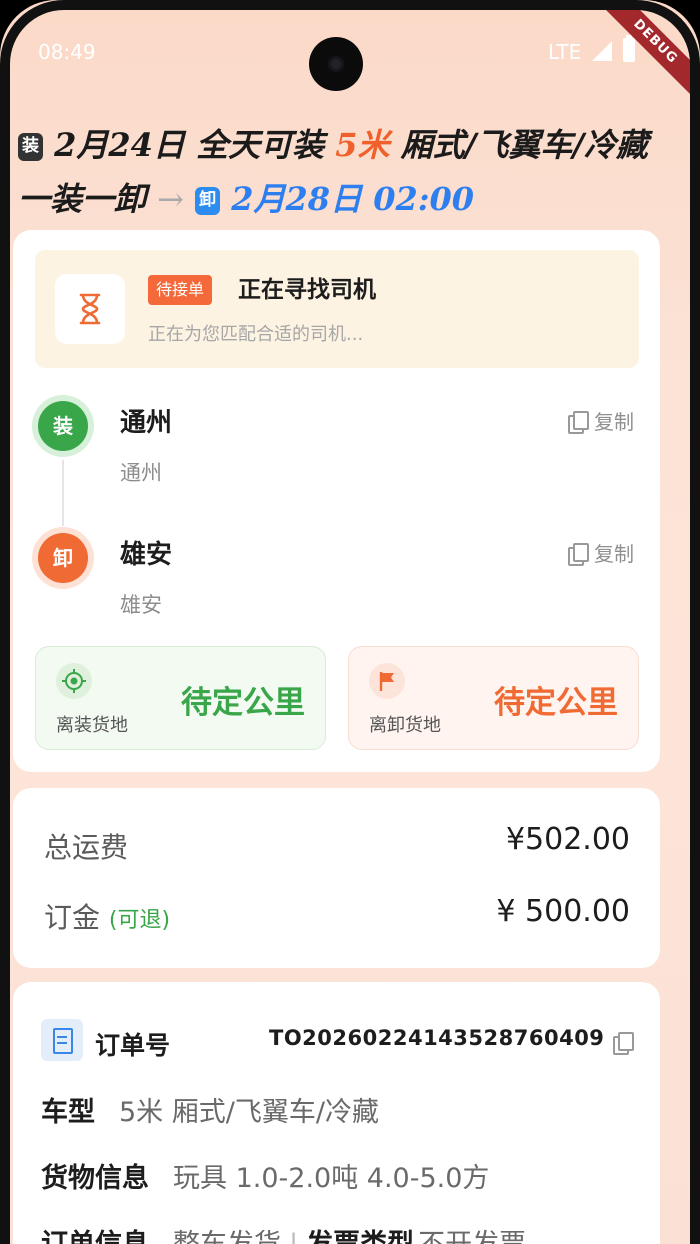 The height and width of the screenshot is (1244, 700). I want to click on vehicle-row: 车型 5米 厢式/飞翼车/冷藏, so click(210, 1109).